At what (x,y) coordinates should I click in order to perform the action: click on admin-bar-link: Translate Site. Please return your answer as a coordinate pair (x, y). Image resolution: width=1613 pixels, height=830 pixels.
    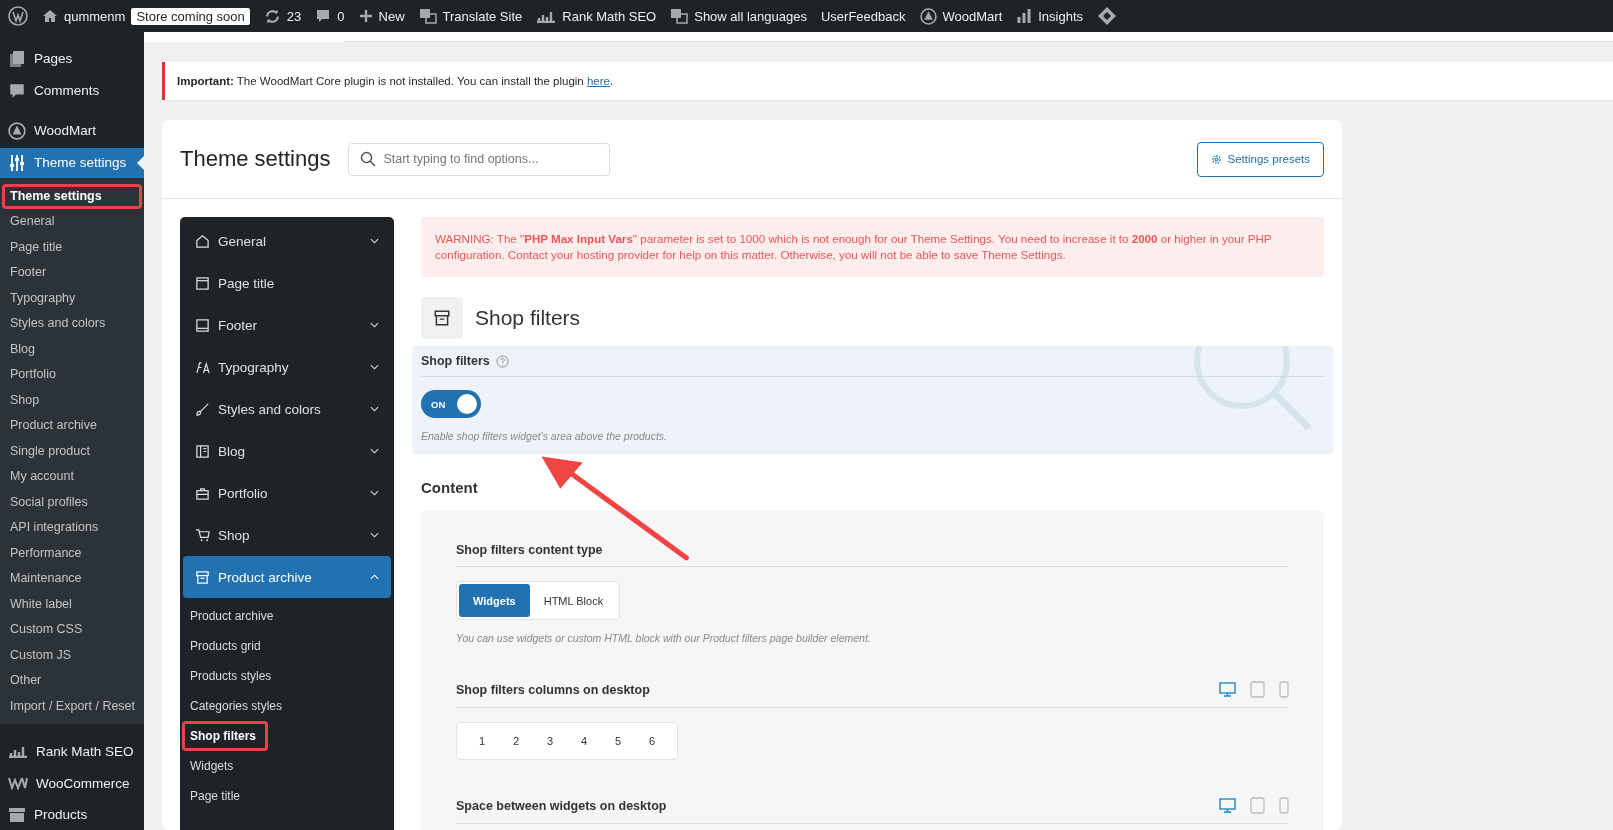
    Looking at the image, I should click on (470, 16).